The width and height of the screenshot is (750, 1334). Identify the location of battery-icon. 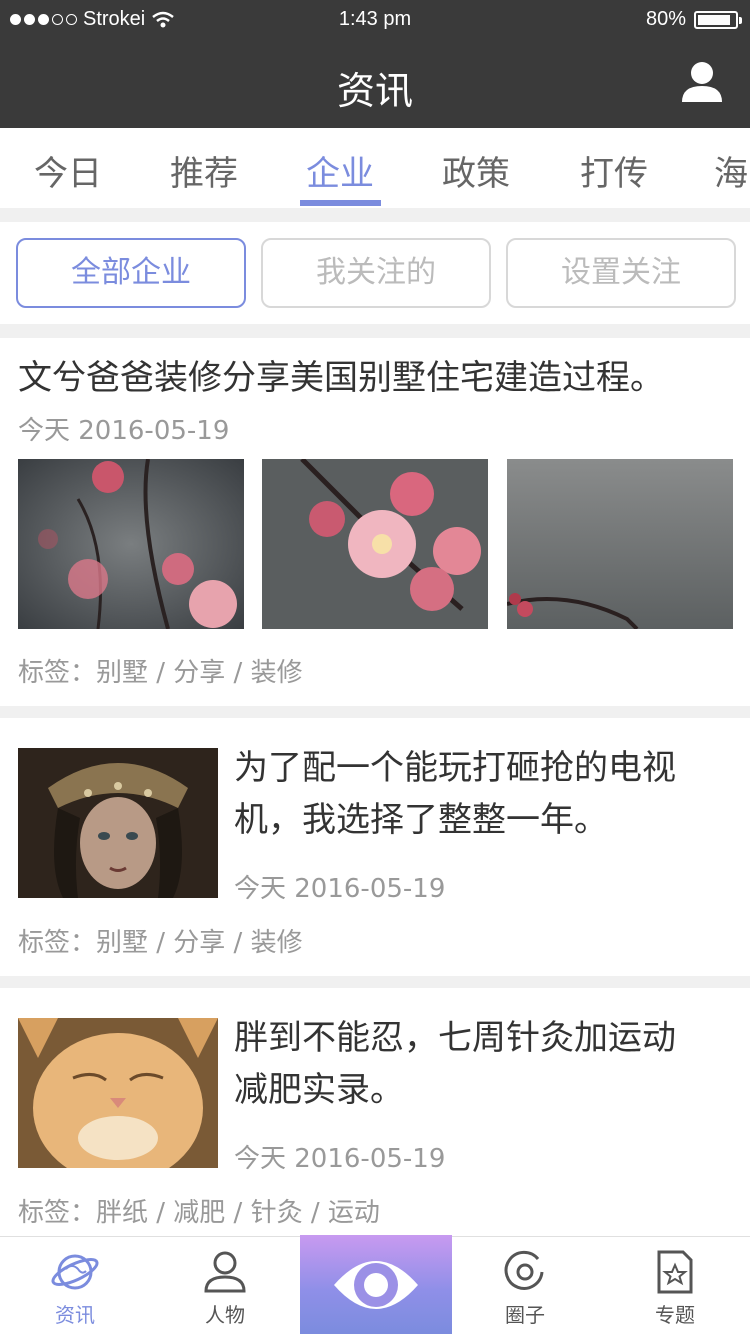
(718, 19).